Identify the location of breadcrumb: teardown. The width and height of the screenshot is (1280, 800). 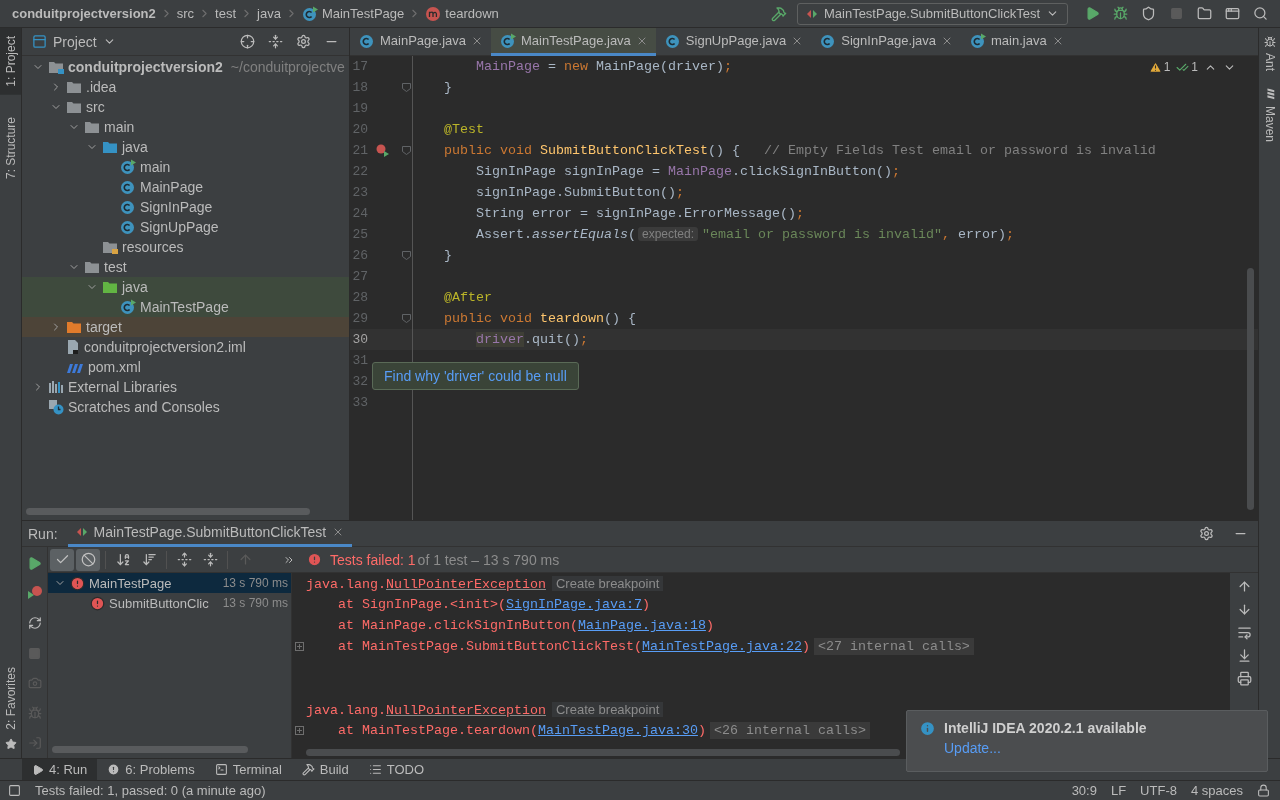
(462, 13).